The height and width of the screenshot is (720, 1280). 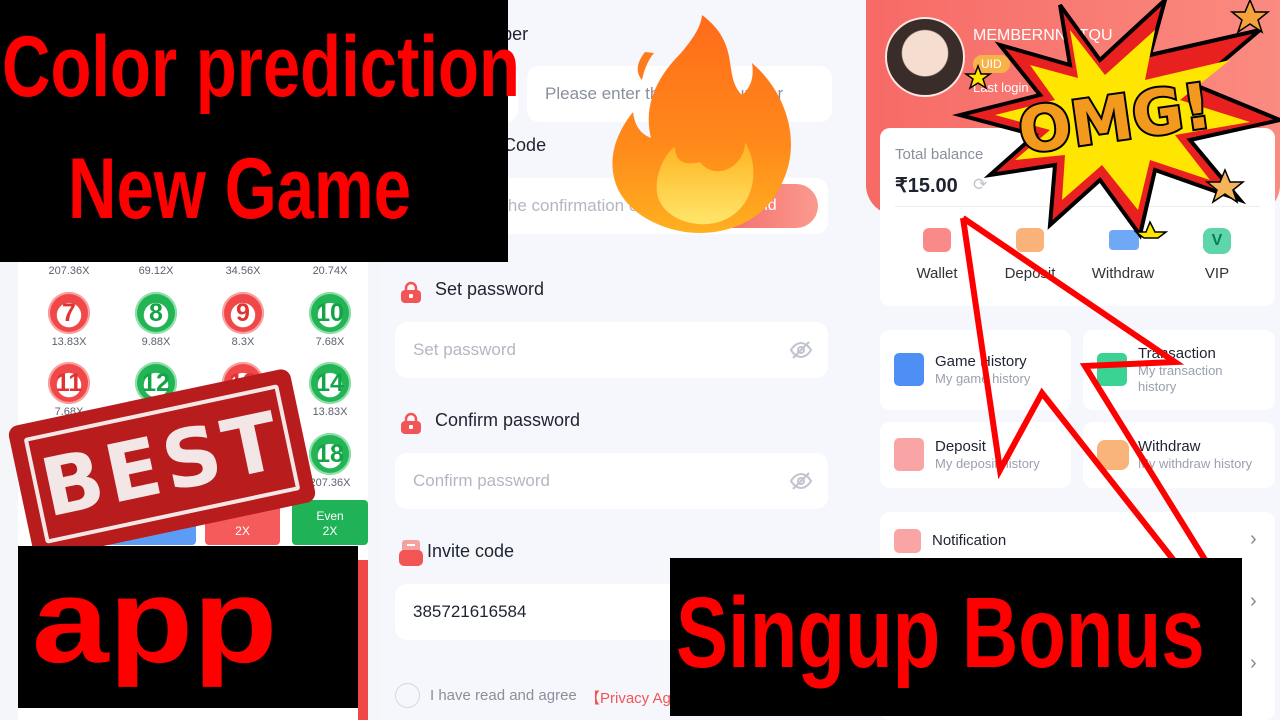 I want to click on edge-decoration, so click(x=363, y=640).